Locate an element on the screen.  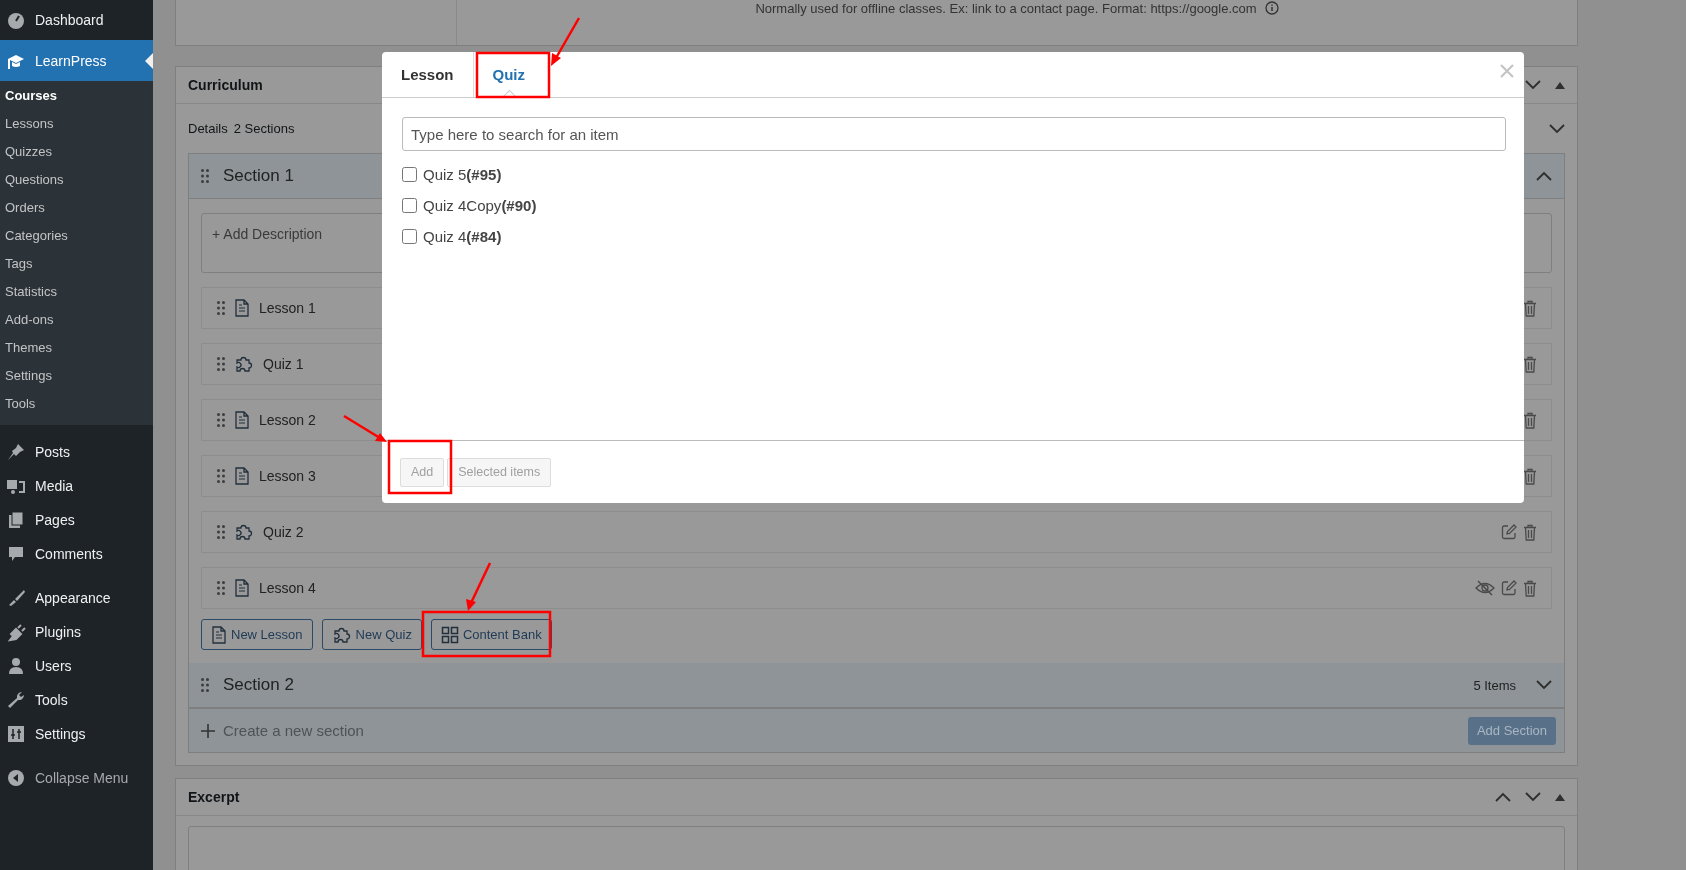
menu-item: Media is located at coordinates (76, 486).